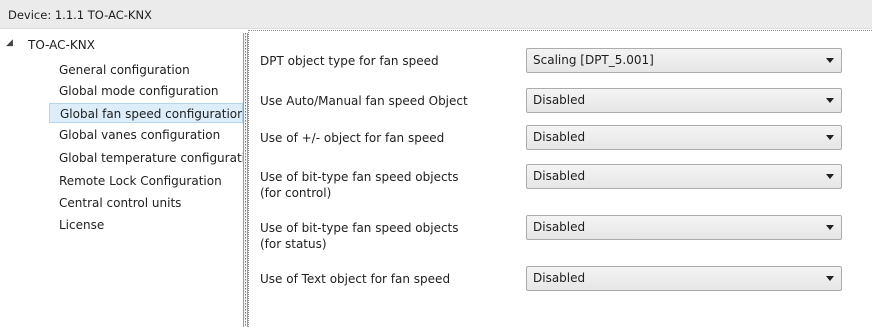 The width and height of the screenshot is (872, 327). What do you see at coordinates (684, 176) in the screenshot?
I see `bit-control-select: Disabled` at bounding box center [684, 176].